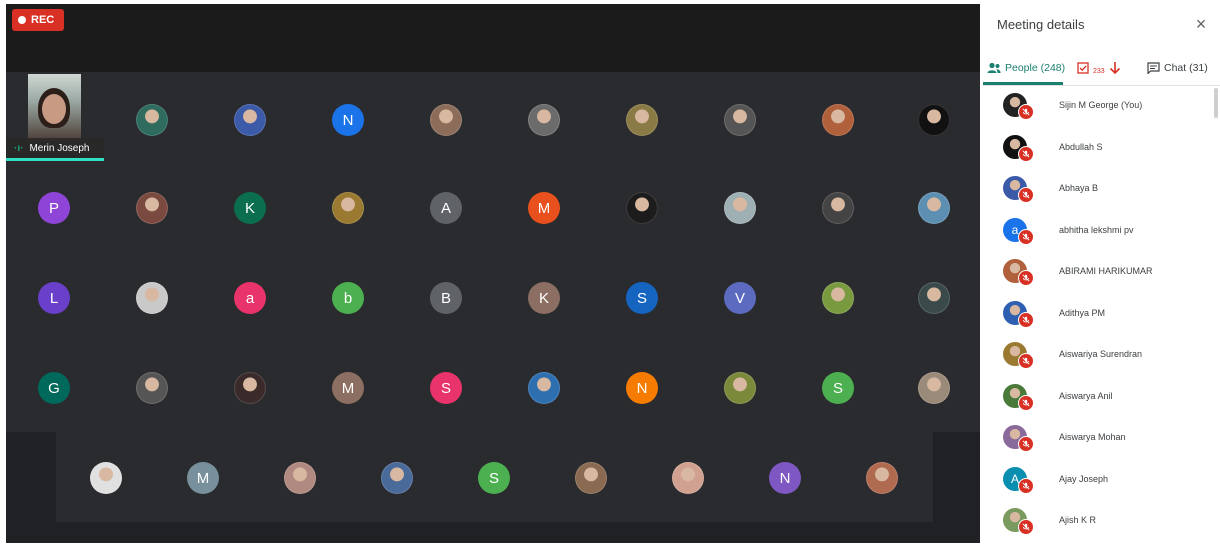 This screenshot has width=1220, height=546. What do you see at coordinates (55, 159) in the screenshot?
I see `active-speaker-underline` at bounding box center [55, 159].